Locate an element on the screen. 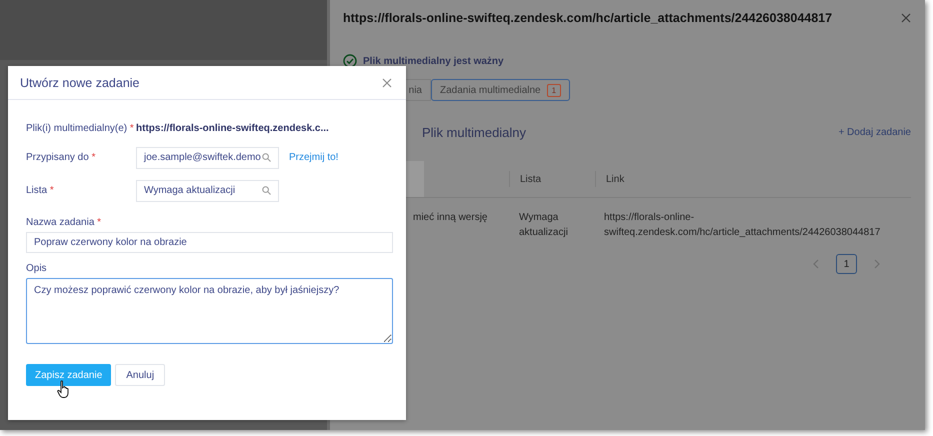 The width and height of the screenshot is (933, 436). page-button: 1 is located at coordinates (846, 264).